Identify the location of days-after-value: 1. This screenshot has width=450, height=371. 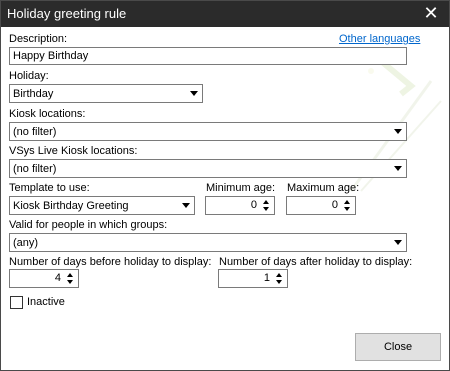
(266, 278).